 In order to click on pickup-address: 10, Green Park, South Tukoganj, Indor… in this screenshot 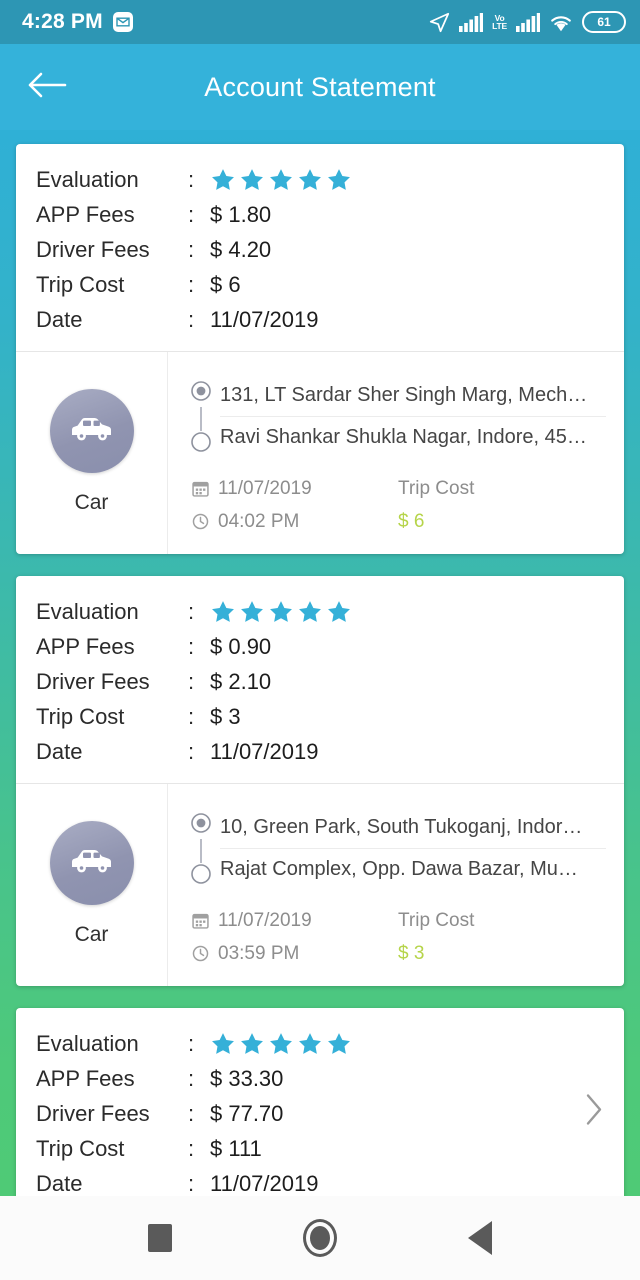, I will do `click(401, 826)`.